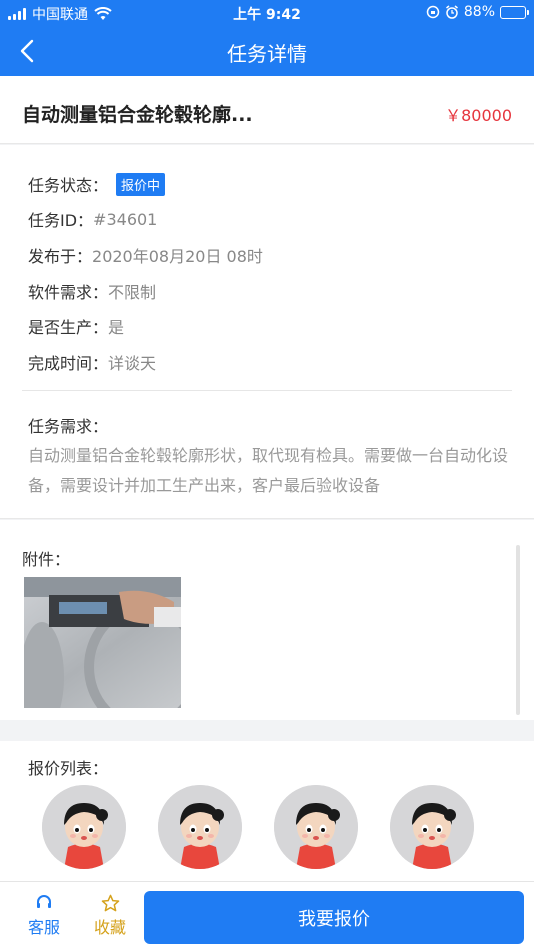  I want to click on headset-icon, so click(44, 901).